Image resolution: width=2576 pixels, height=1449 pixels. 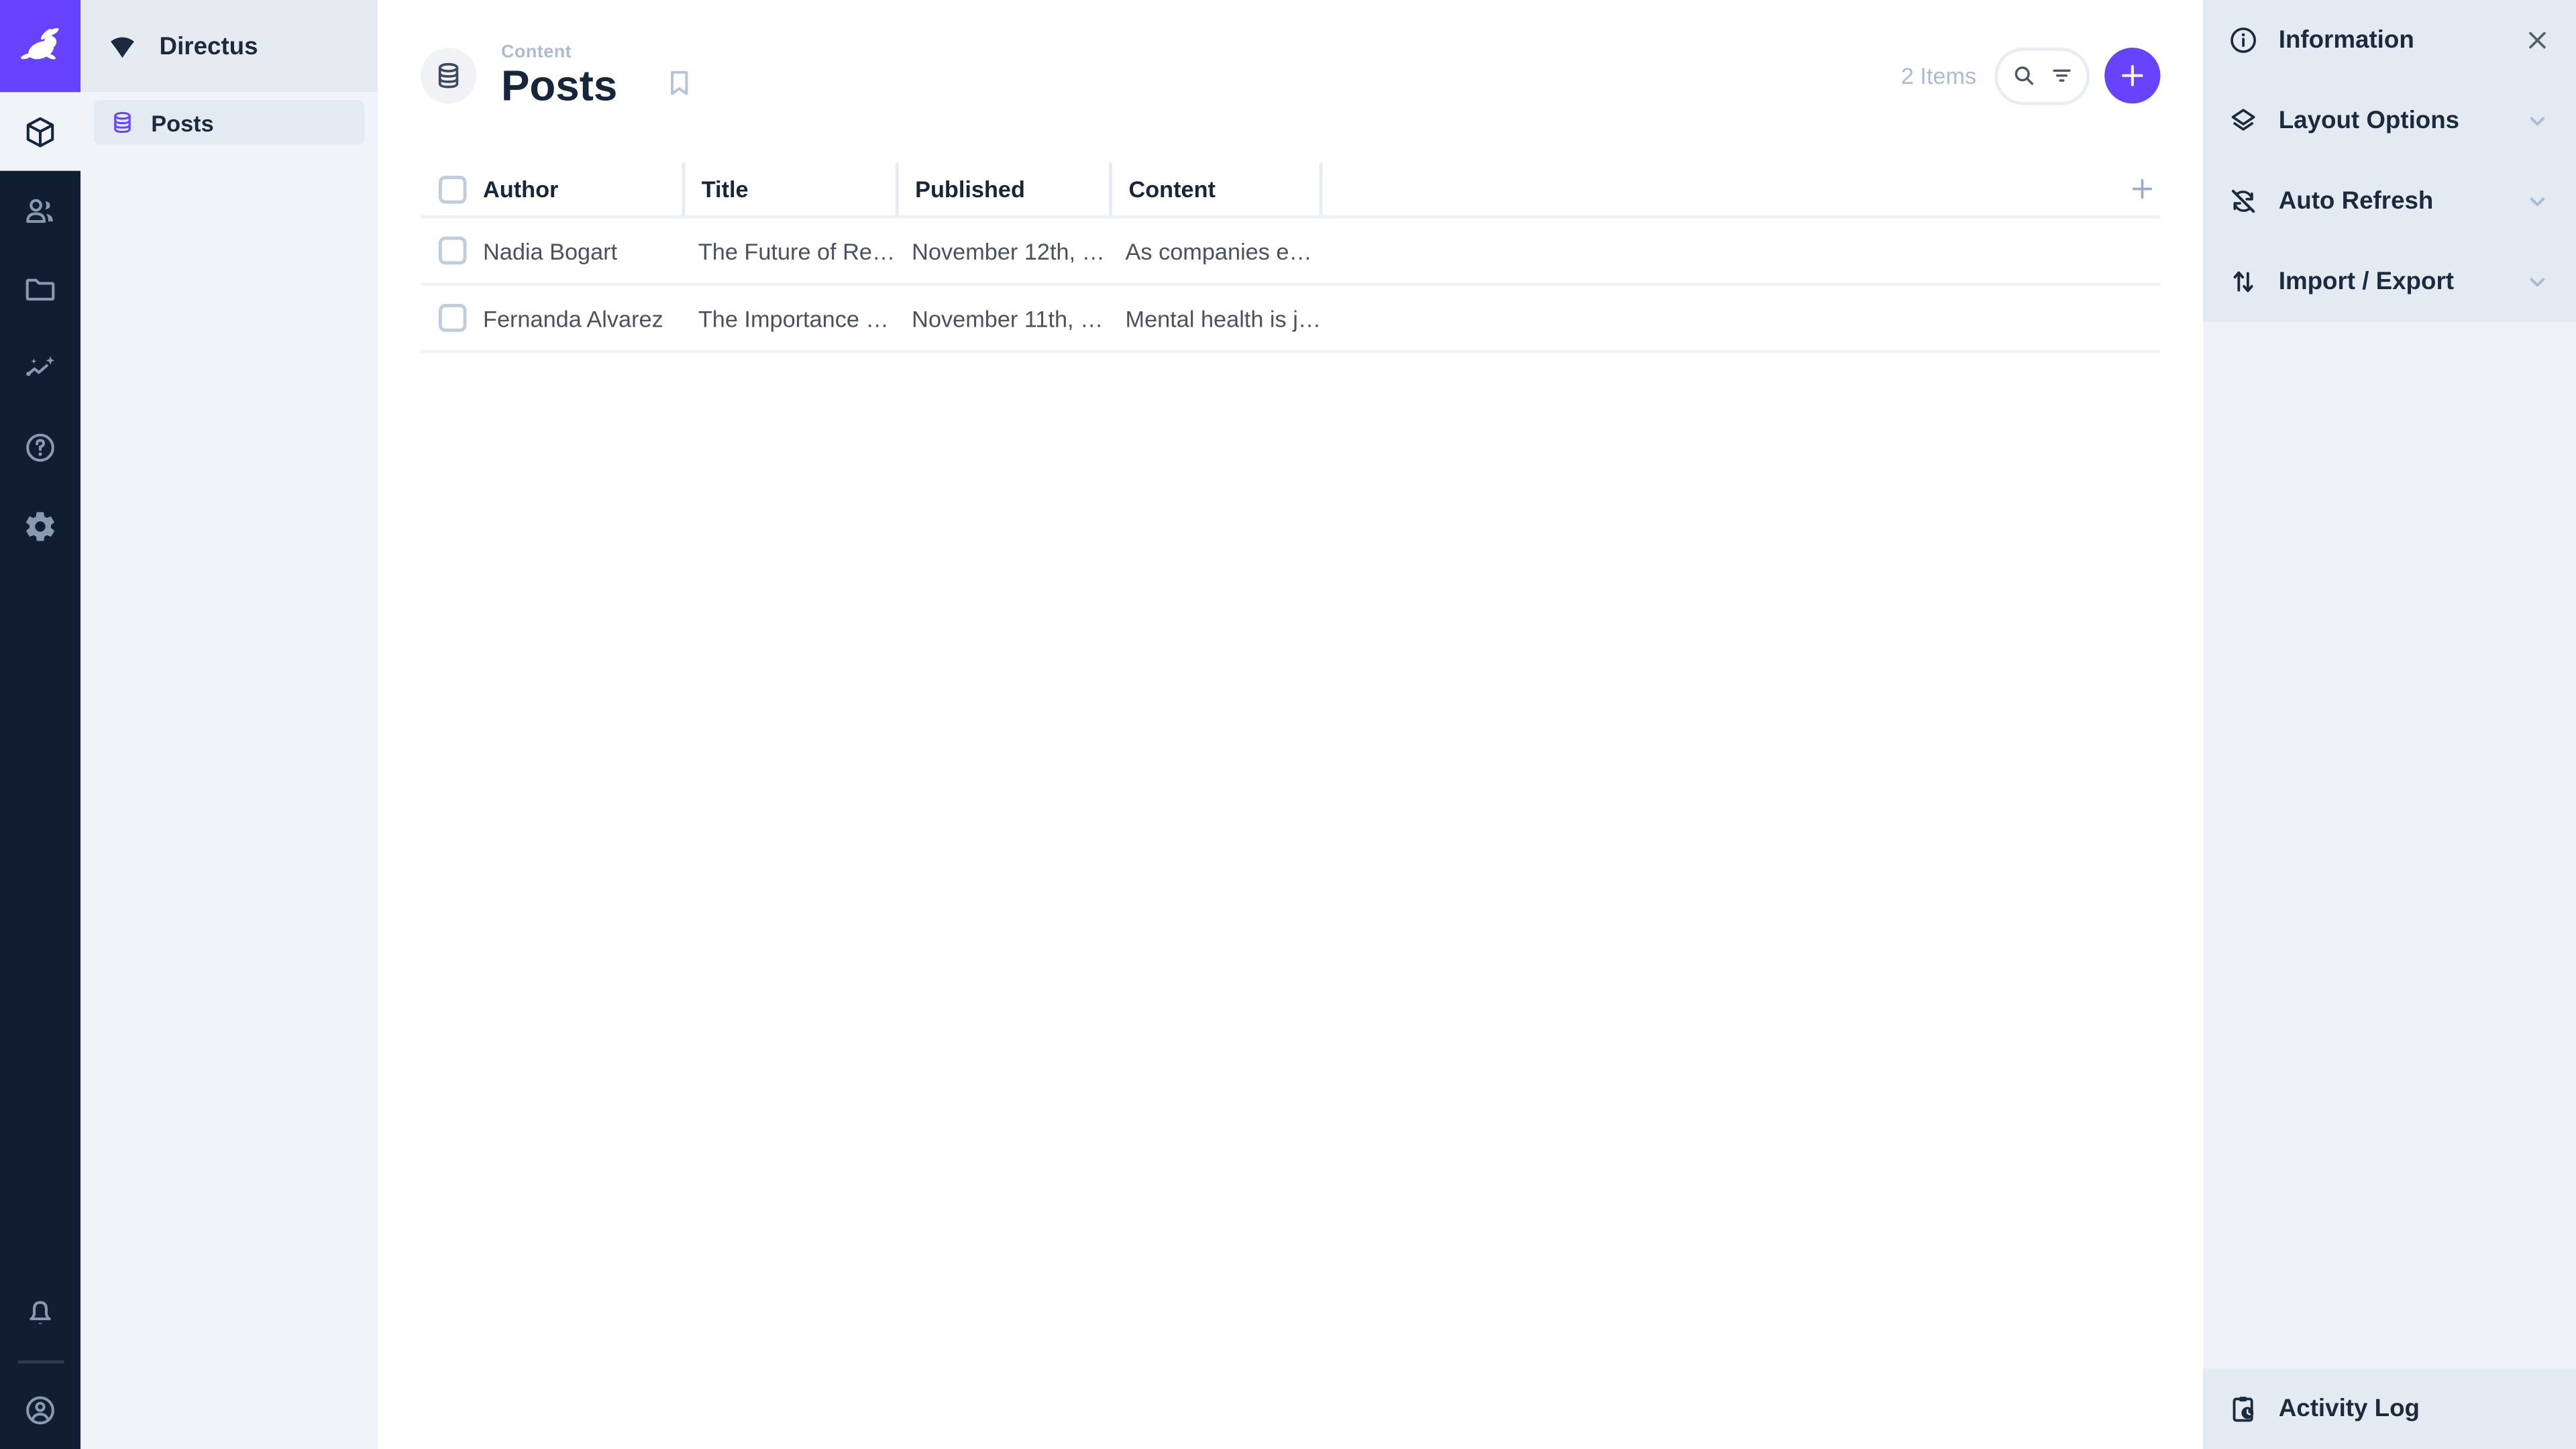 I want to click on insights-icon, so click(x=40, y=365).